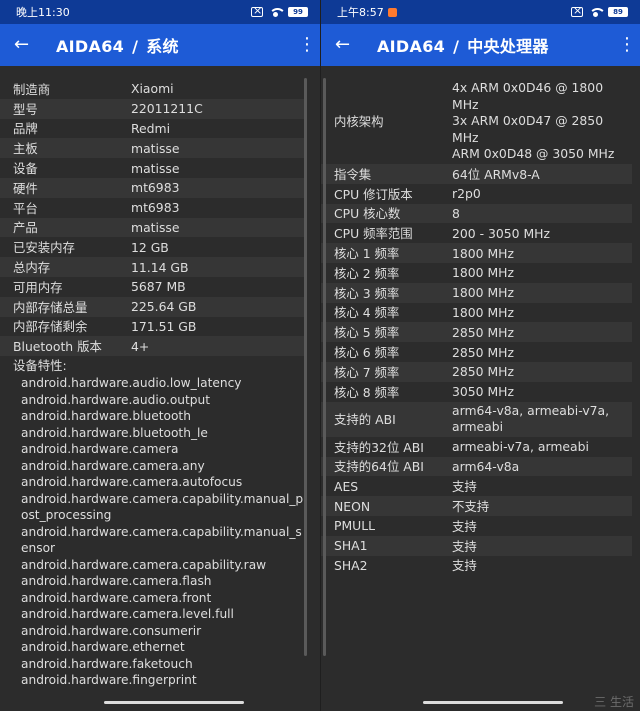  Describe the element at coordinates (367, 333) in the screenshot. I see `info-key: 核心 5 频率` at that location.